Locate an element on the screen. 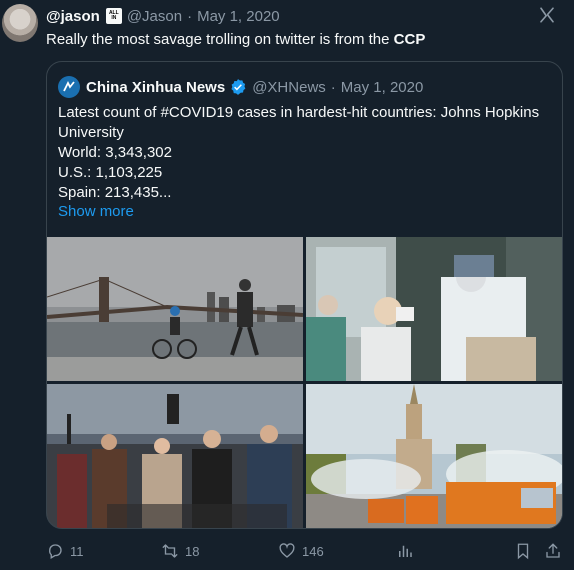  quote-avatar is located at coordinates (69, 87).